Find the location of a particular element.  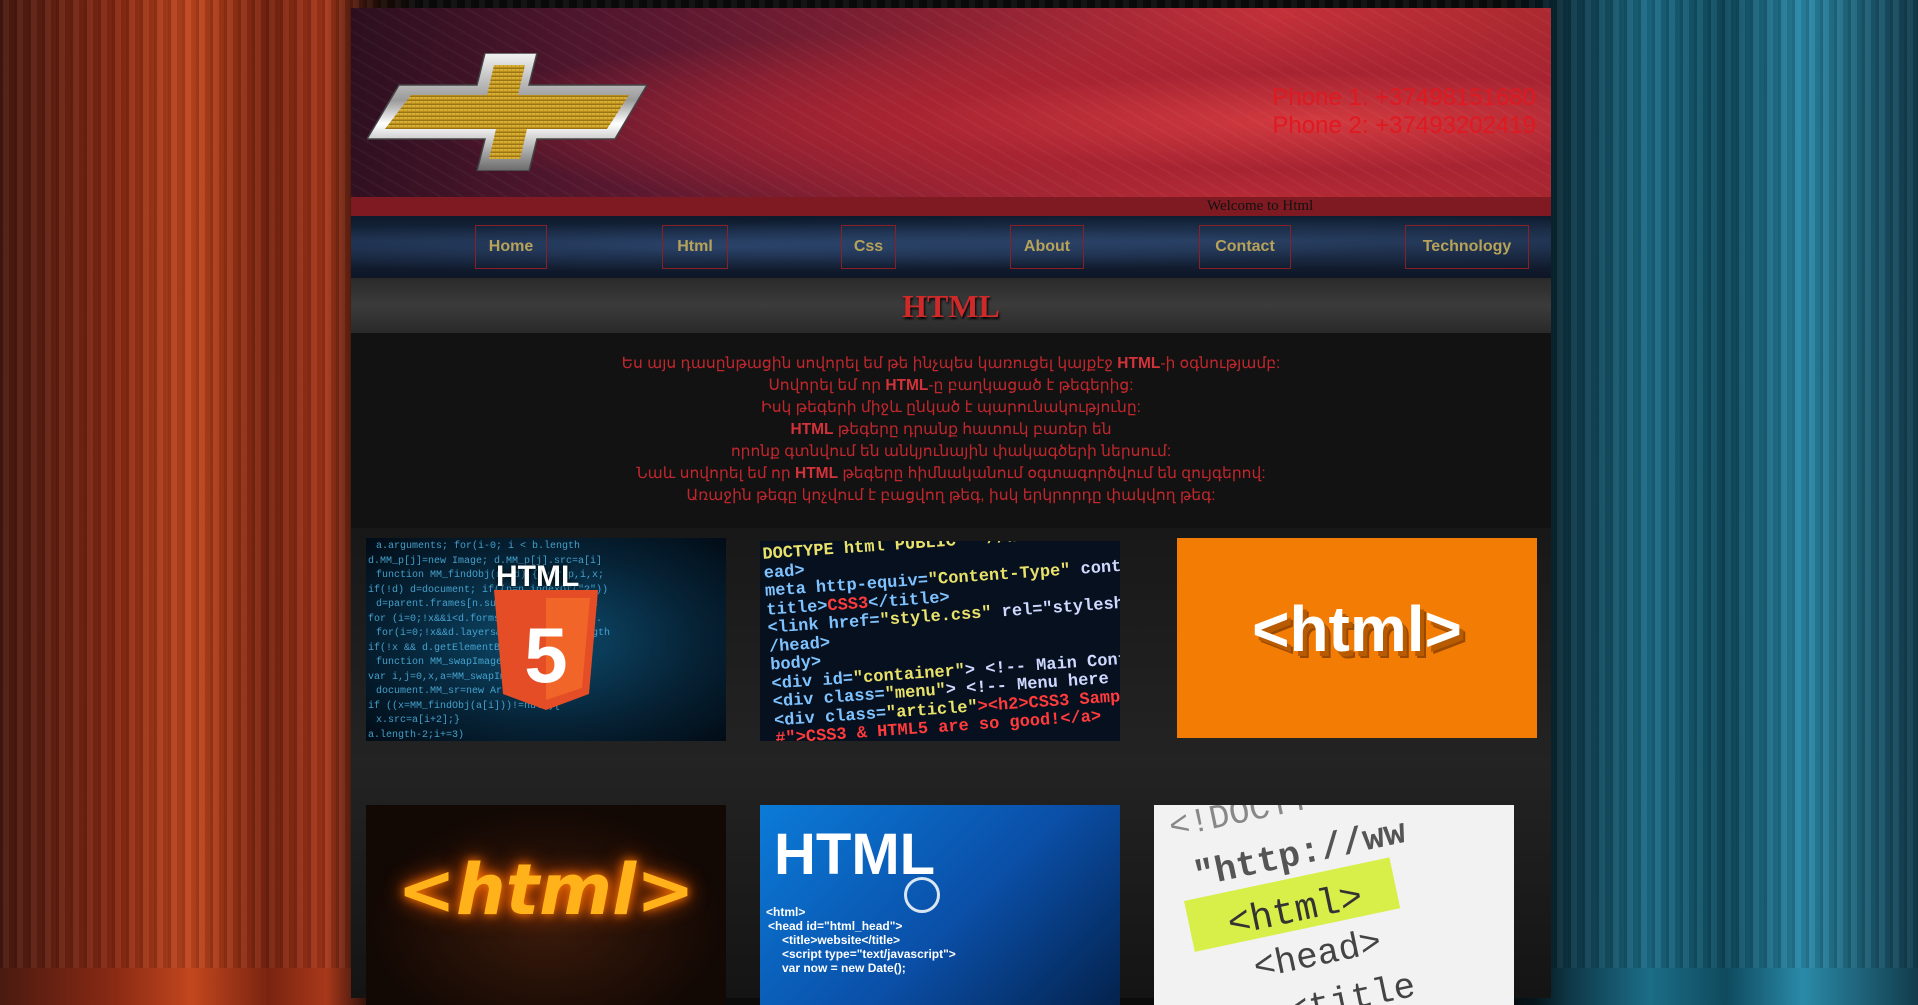

code-line: <head id="html_head"> is located at coordinates (835, 926).